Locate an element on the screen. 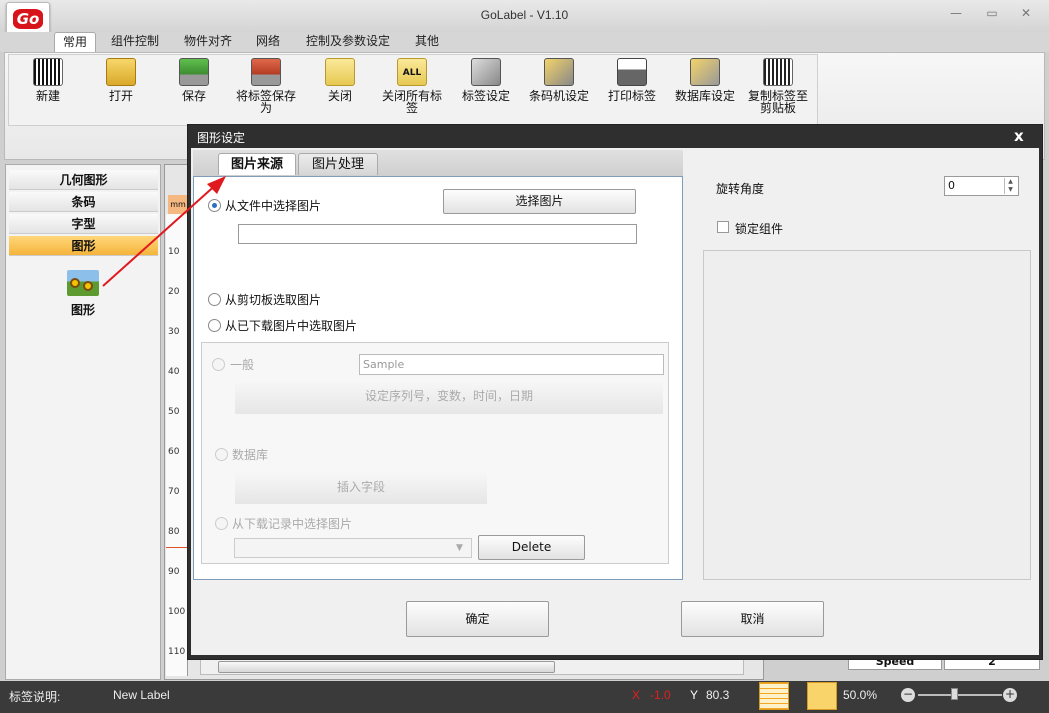  zoom-slider-thumb is located at coordinates (954, 694).